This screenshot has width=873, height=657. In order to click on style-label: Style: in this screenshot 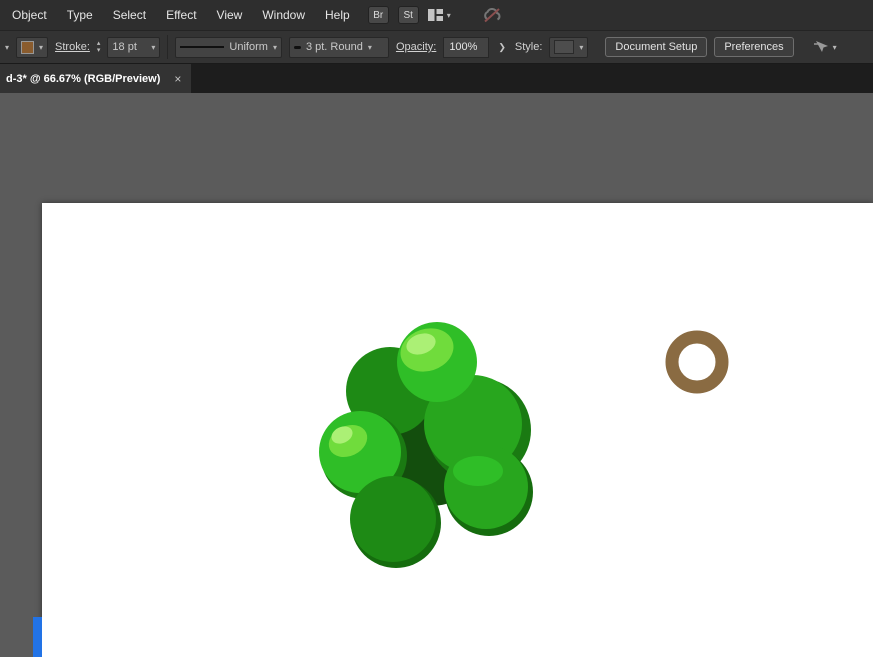, I will do `click(528, 47)`.